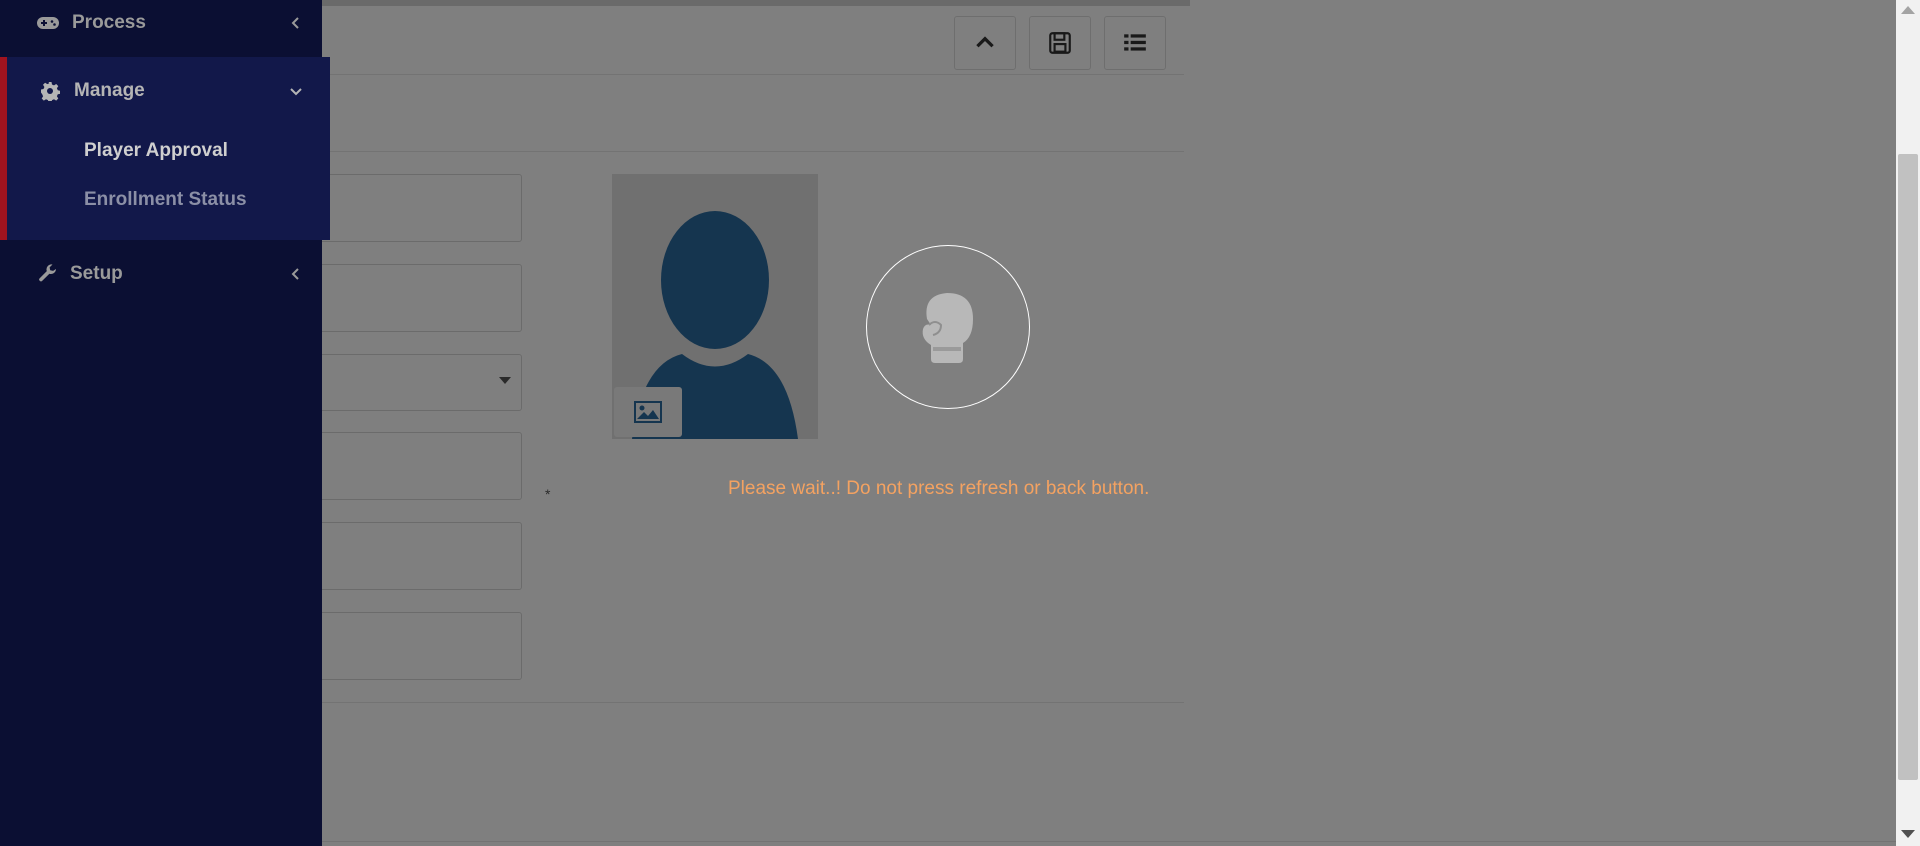 This screenshot has height=846, width=1920. What do you see at coordinates (48, 274) in the screenshot?
I see `wrench-icon` at bounding box center [48, 274].